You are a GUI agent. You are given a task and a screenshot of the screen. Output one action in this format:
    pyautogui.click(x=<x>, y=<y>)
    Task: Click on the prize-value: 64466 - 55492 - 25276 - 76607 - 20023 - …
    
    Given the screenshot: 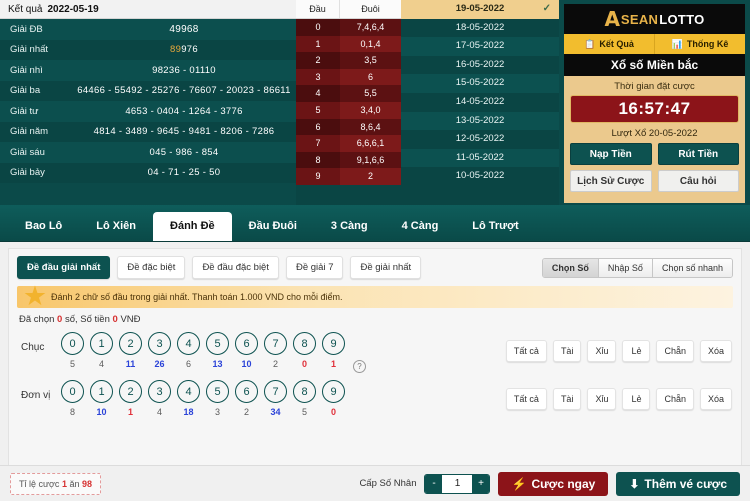 What is the action you would take?
    pyautogui.click(x=184, y=91)
    